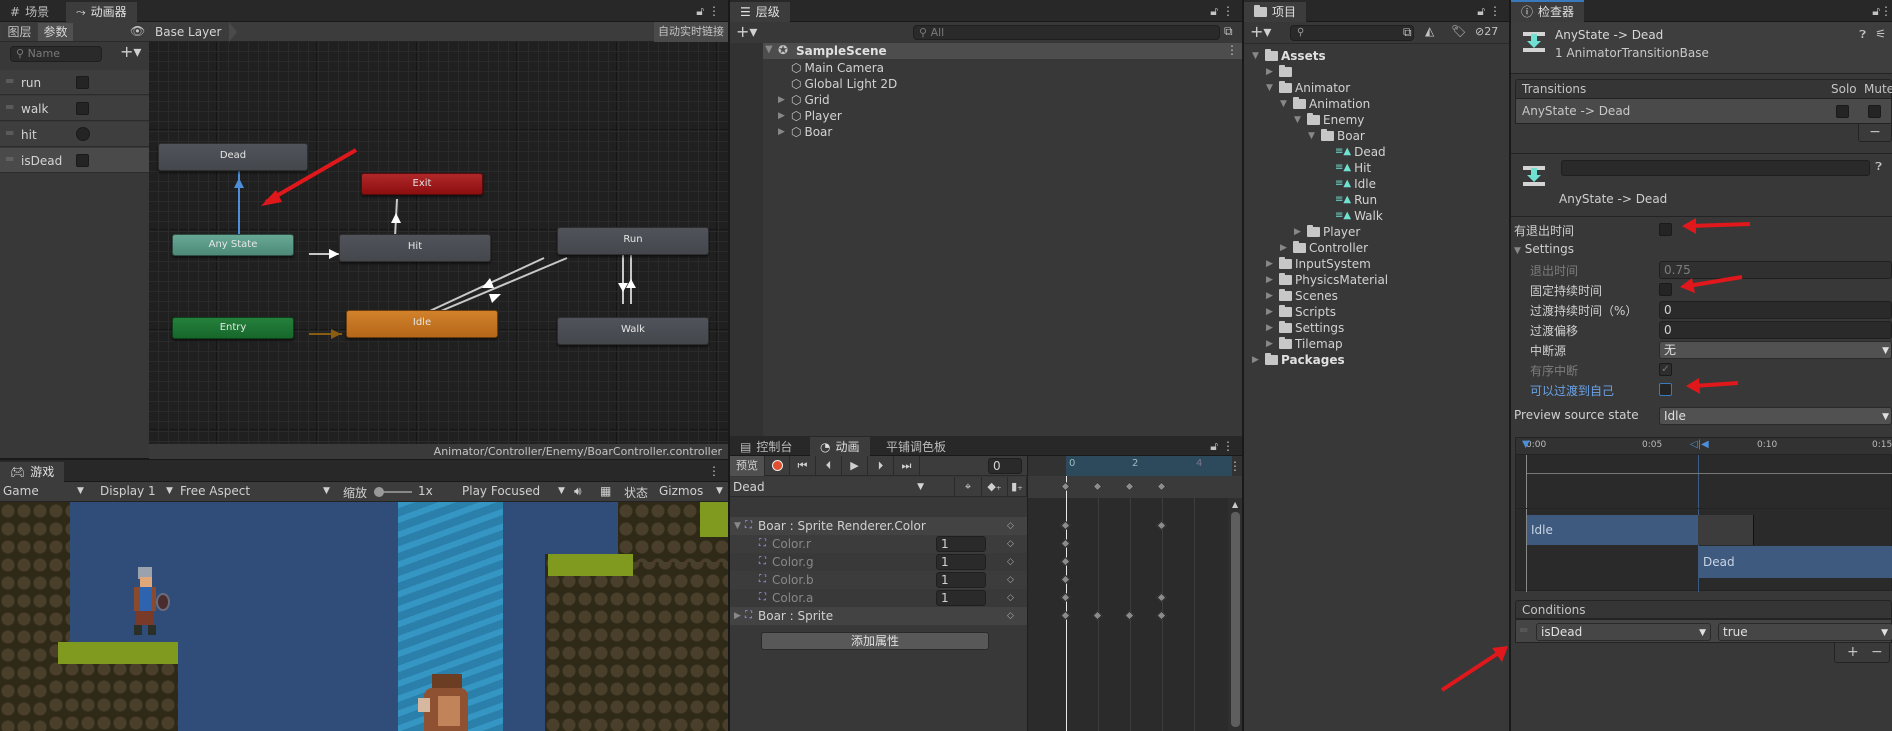 The width and height of the screenshot is (1892, 731). I want to click on add-keyframe-button: ◆₊, so click(995, 487).